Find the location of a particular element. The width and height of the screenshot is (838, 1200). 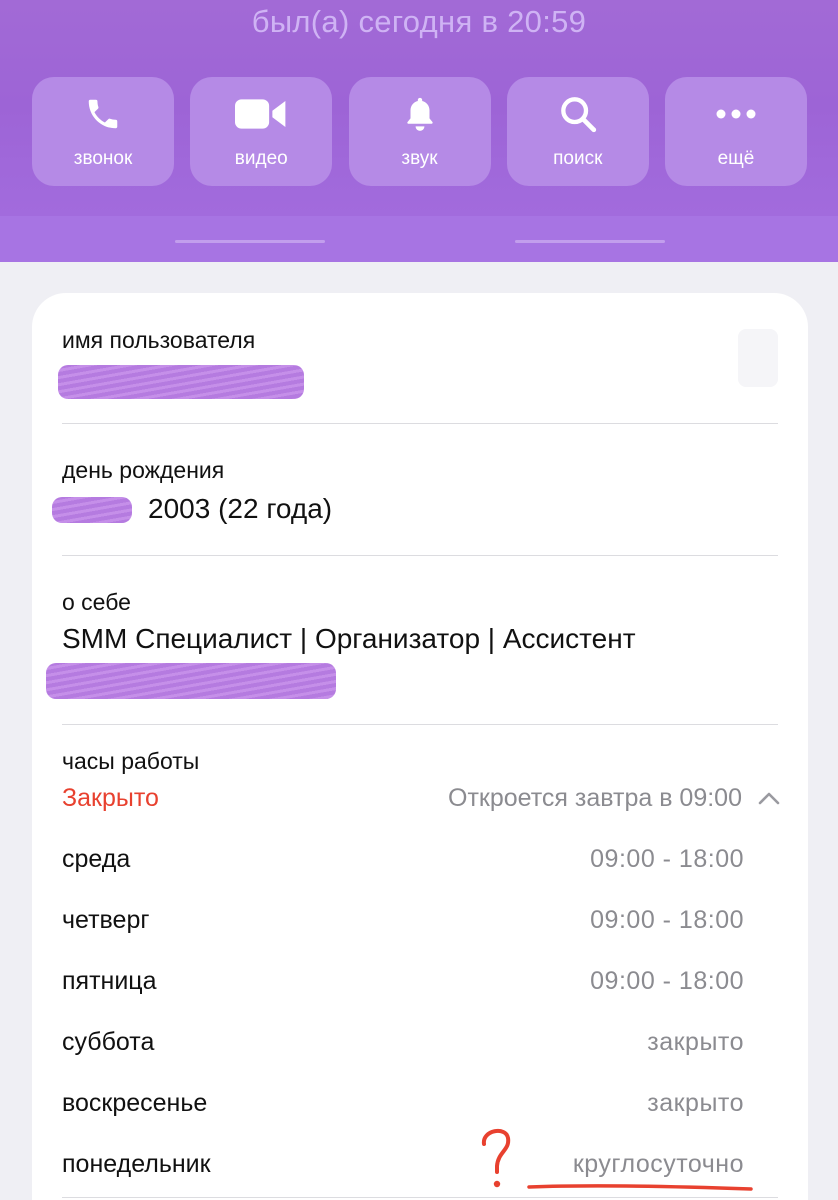

action-bar: звонок видео звук поиск ещё is located at coordinates (419, 131).